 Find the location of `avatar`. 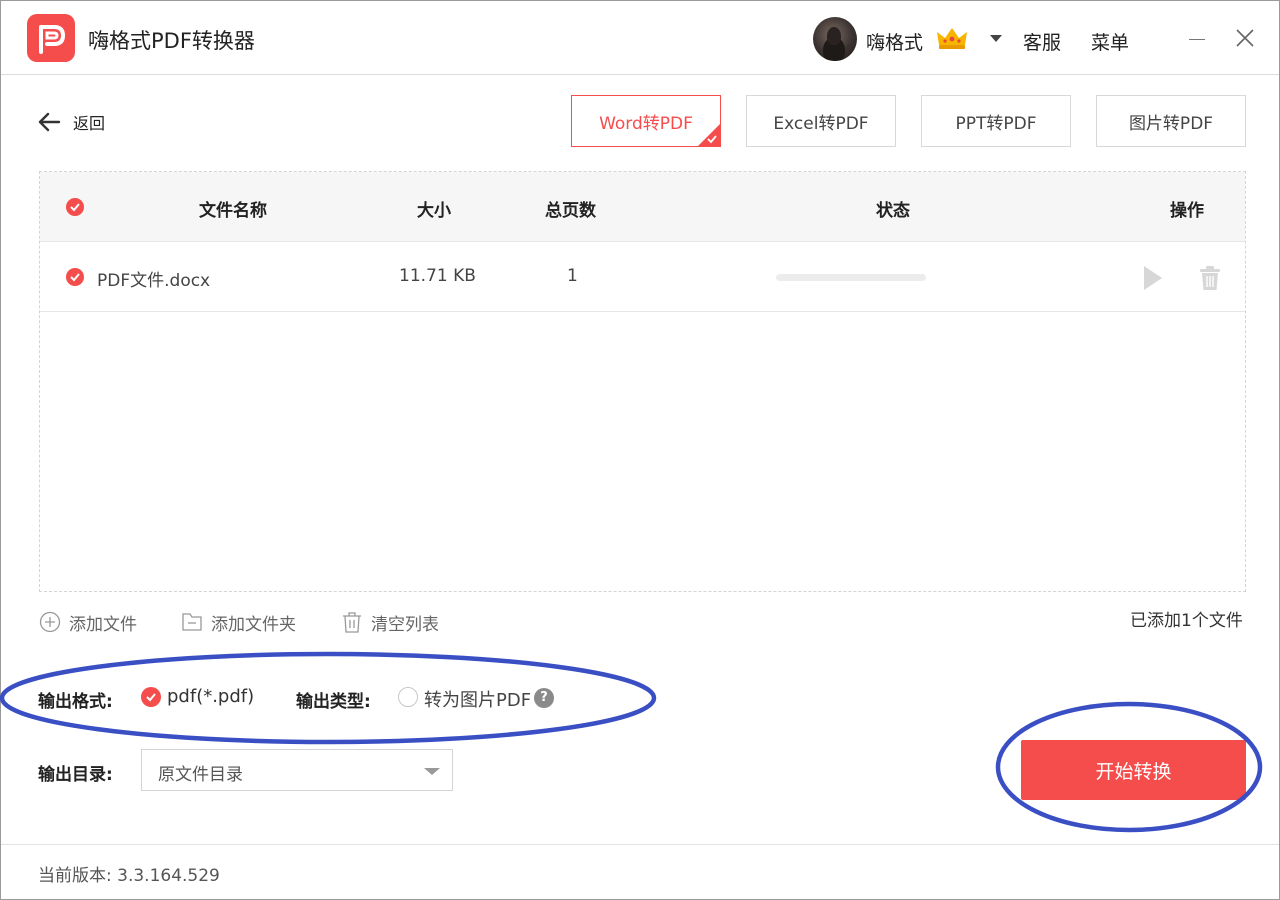

avatar is located at coordinates (835, 39).